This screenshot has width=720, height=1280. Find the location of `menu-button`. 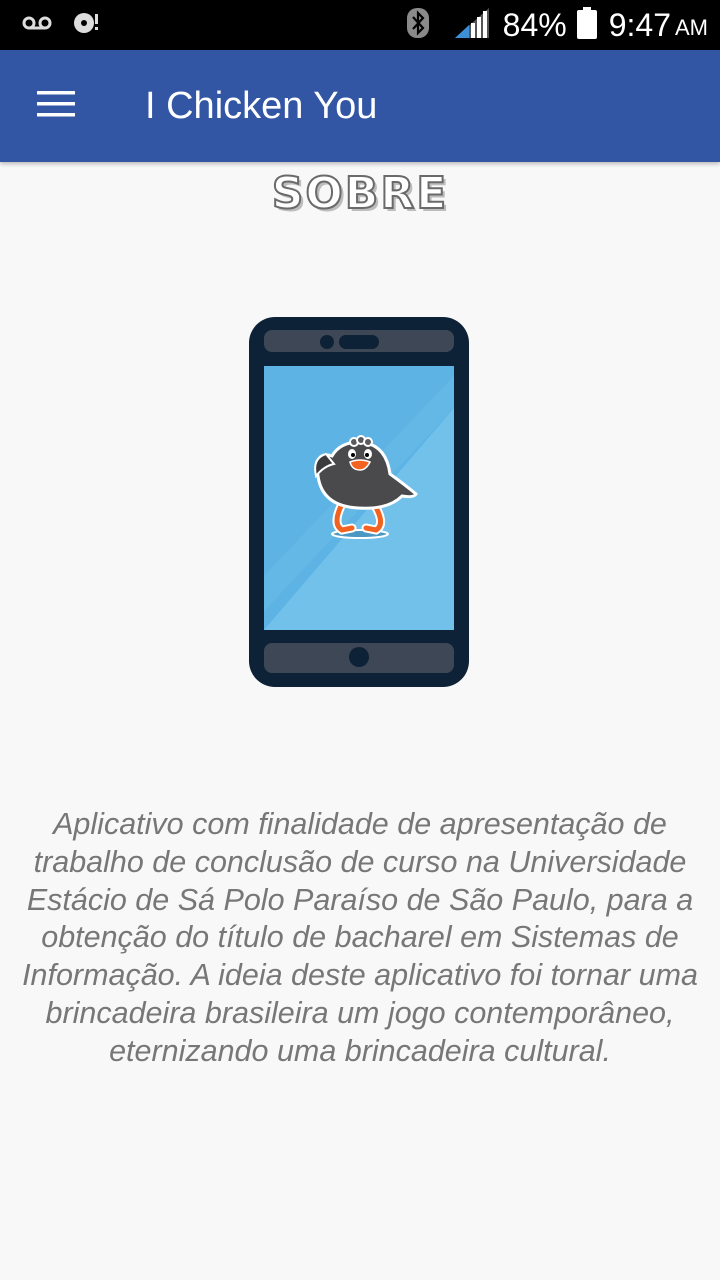

menu-button is located at coordinates (56, 106).